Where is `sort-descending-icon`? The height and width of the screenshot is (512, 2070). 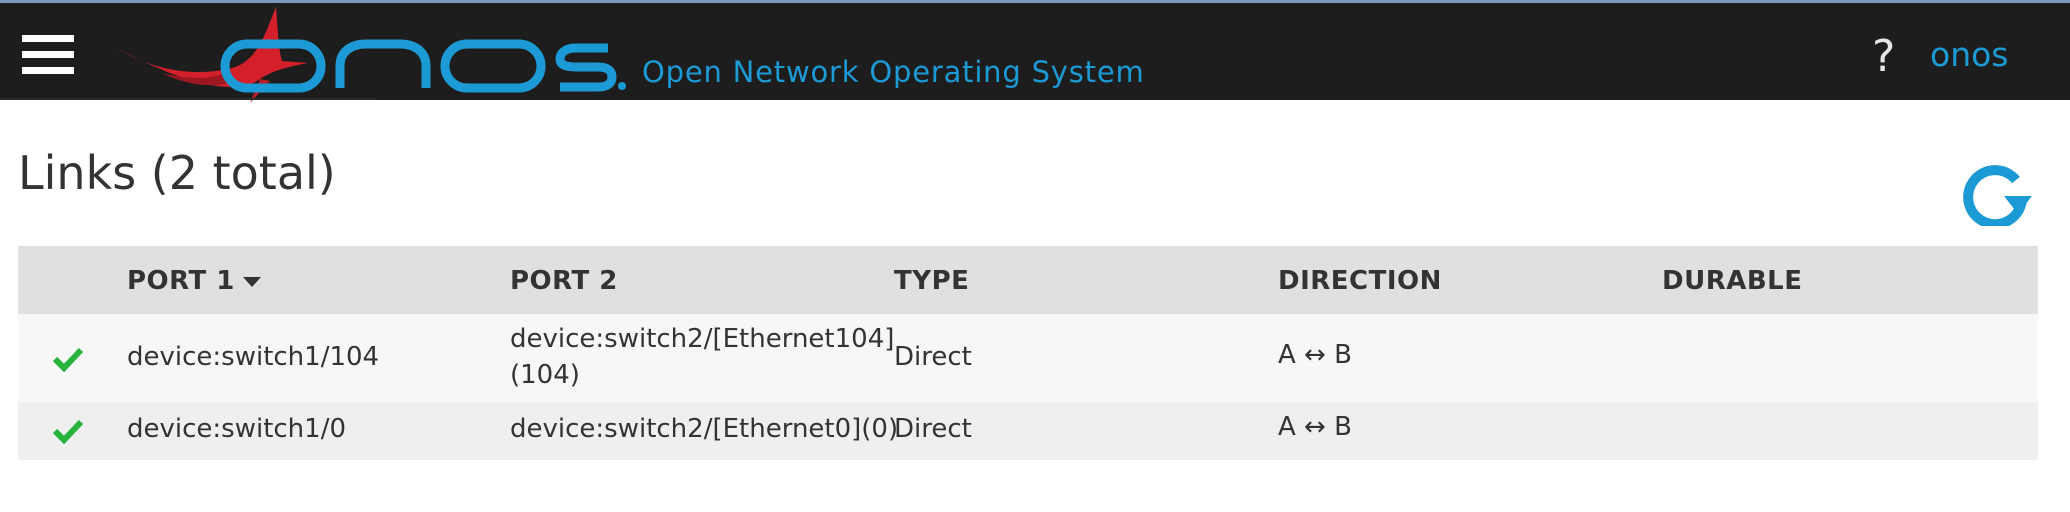
sort-descending-icon is located at coordinates (251, 281).